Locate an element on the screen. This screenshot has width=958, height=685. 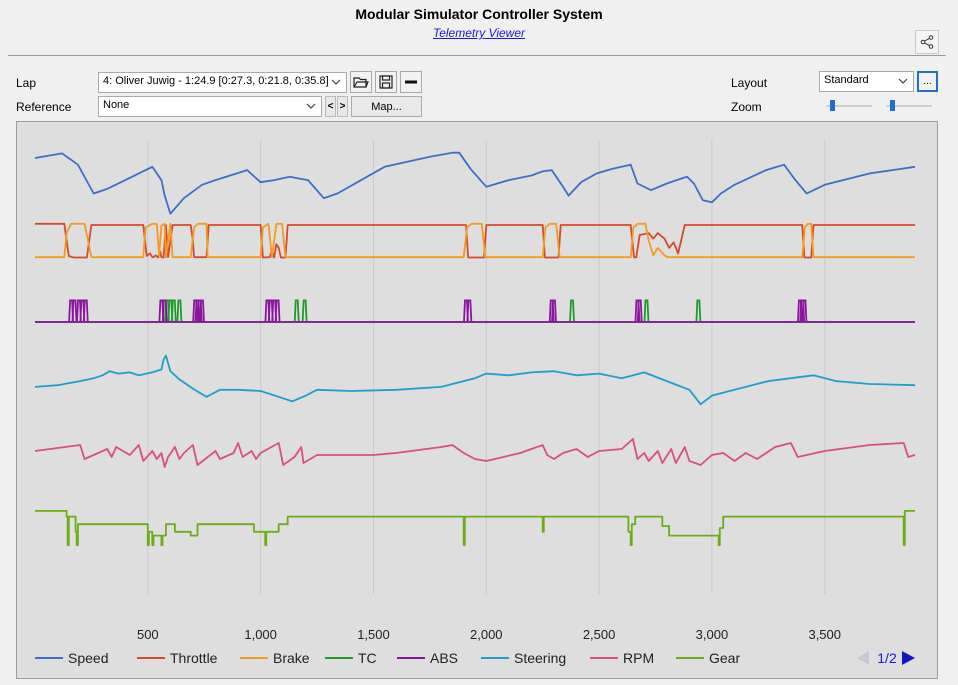
folder-open-icon is located at coordinates (361, 82).